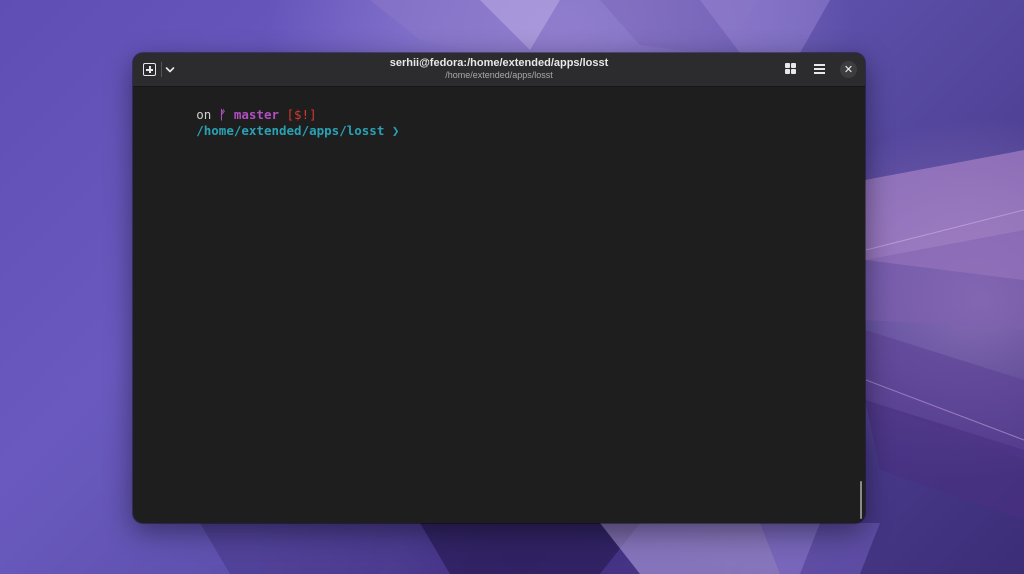 This screenshot has width=1024, height=574. What do you see at coordinates (499, 75) in the screenshot?
I see `window-subtitle: /home/extended/apps/losst` at bounding box center [499, 75].